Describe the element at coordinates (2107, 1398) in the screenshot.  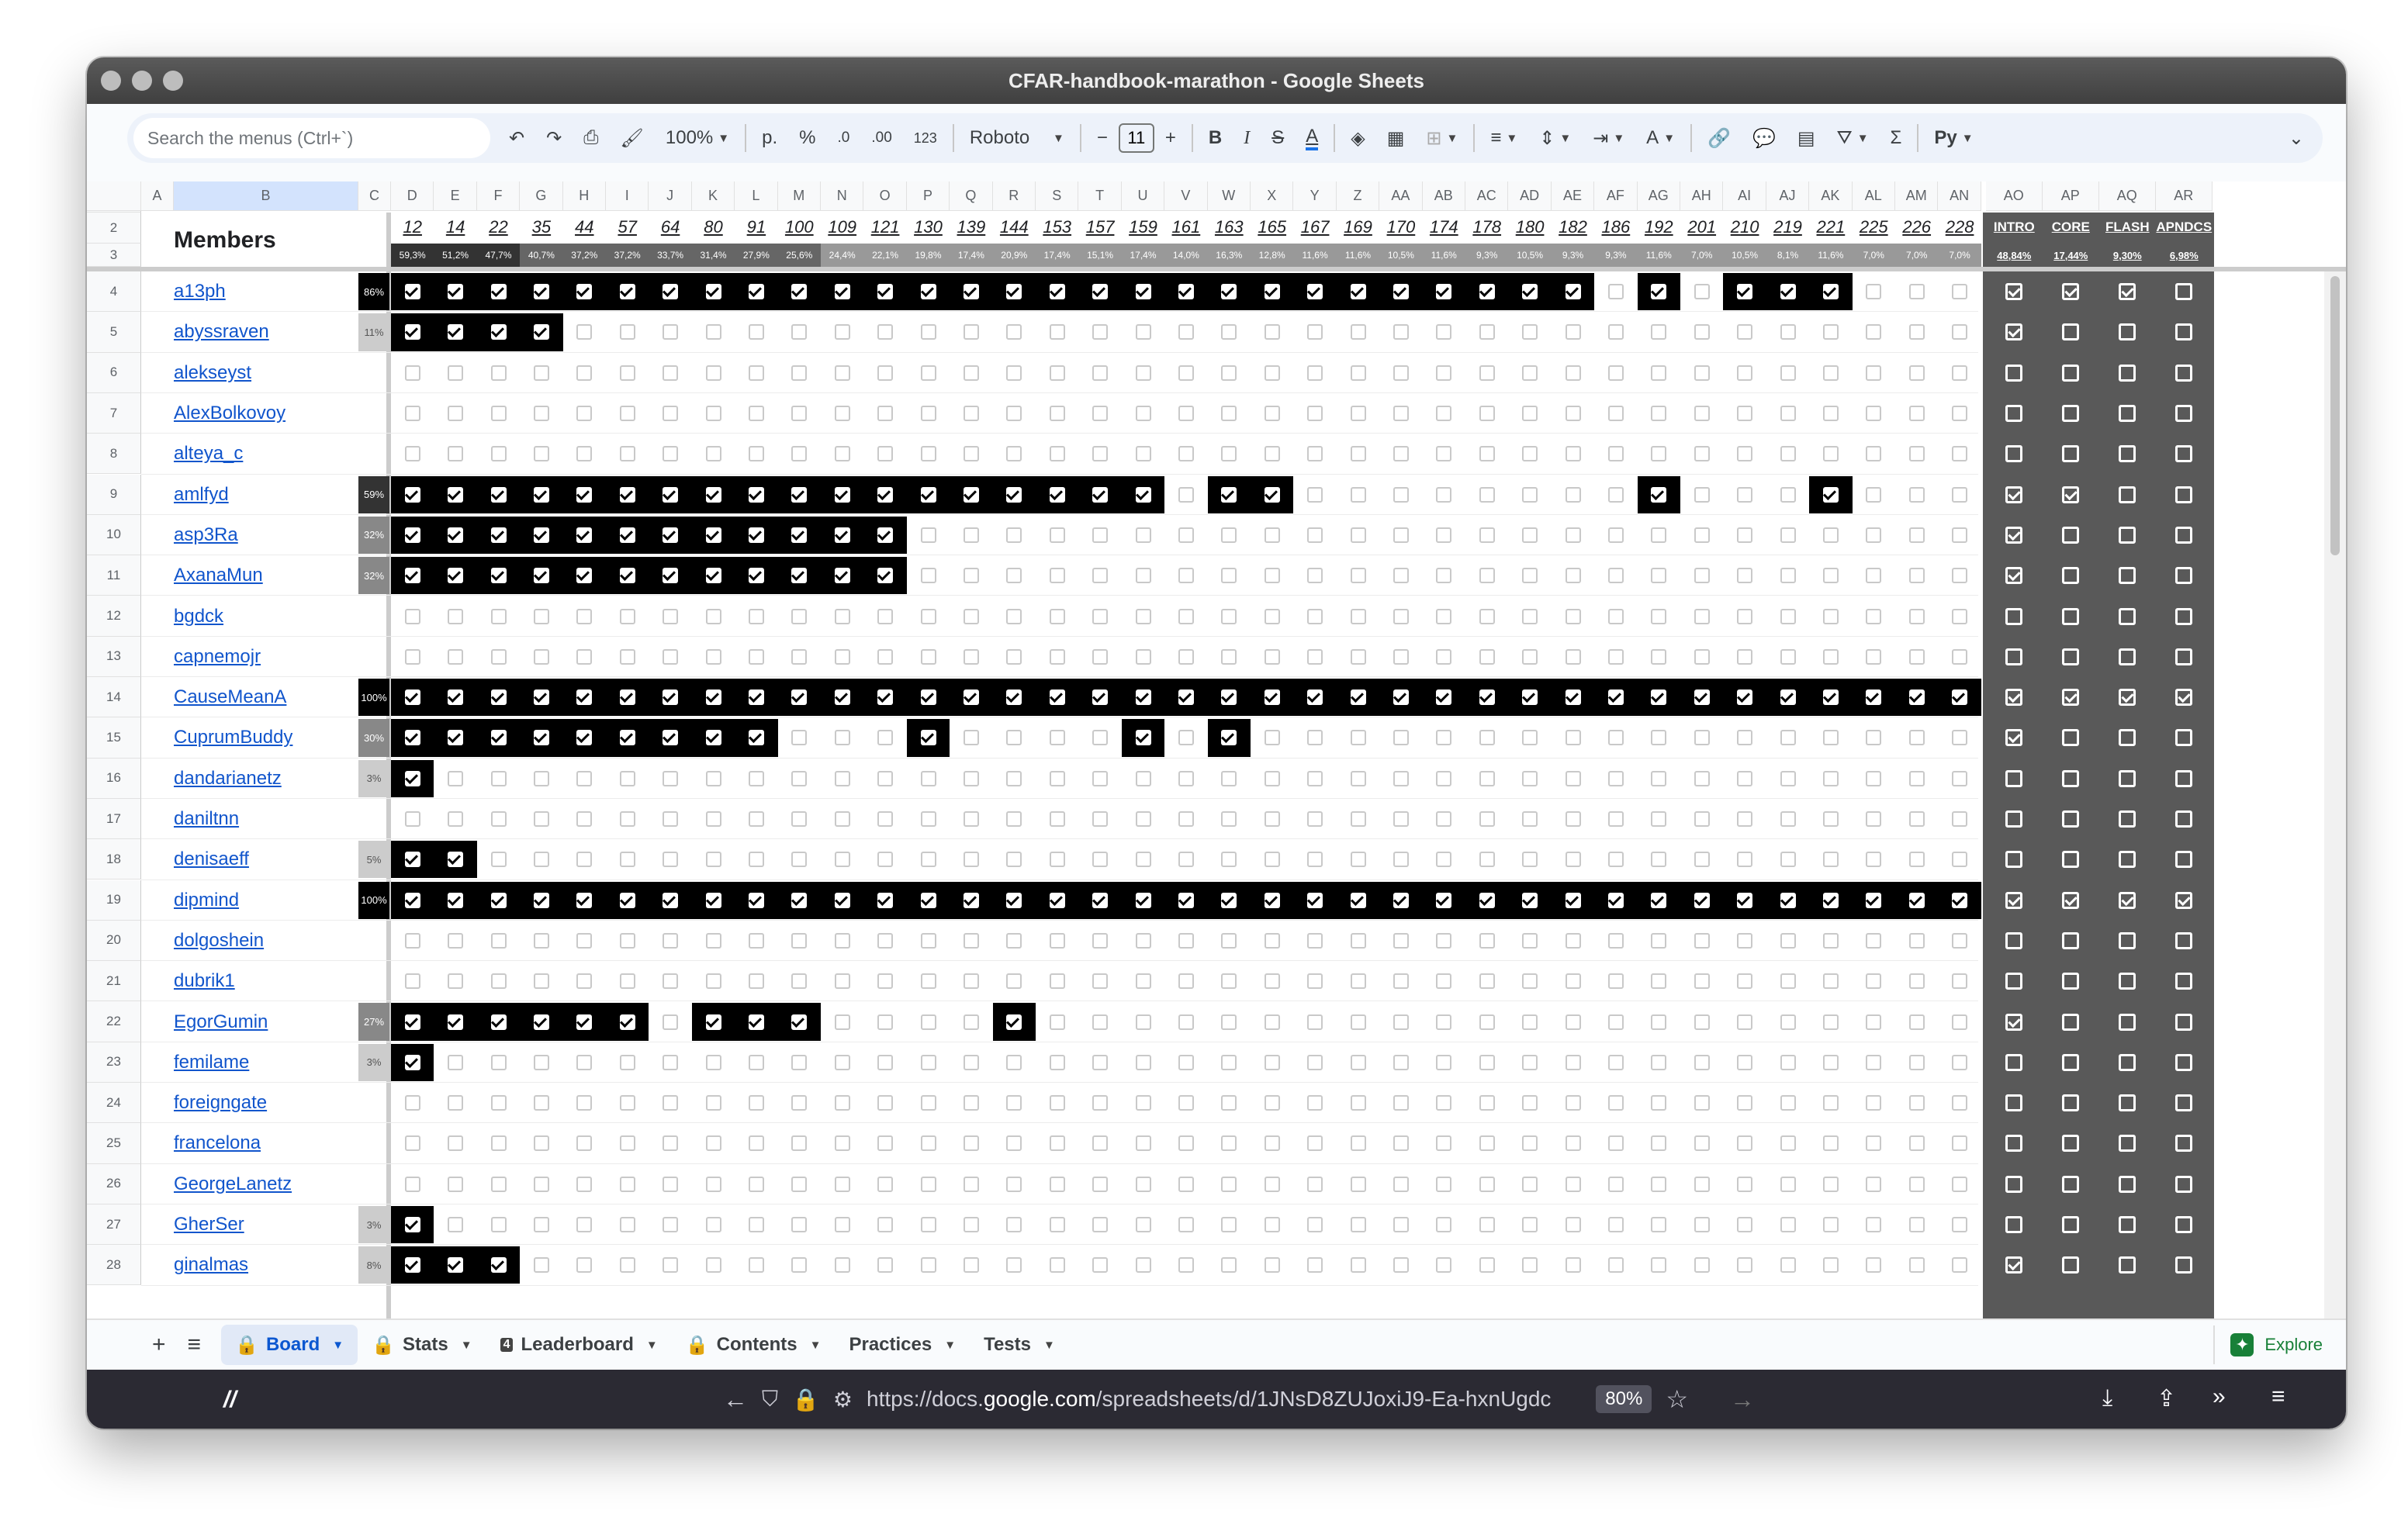
I see `download-icon: ⤓` at that location.